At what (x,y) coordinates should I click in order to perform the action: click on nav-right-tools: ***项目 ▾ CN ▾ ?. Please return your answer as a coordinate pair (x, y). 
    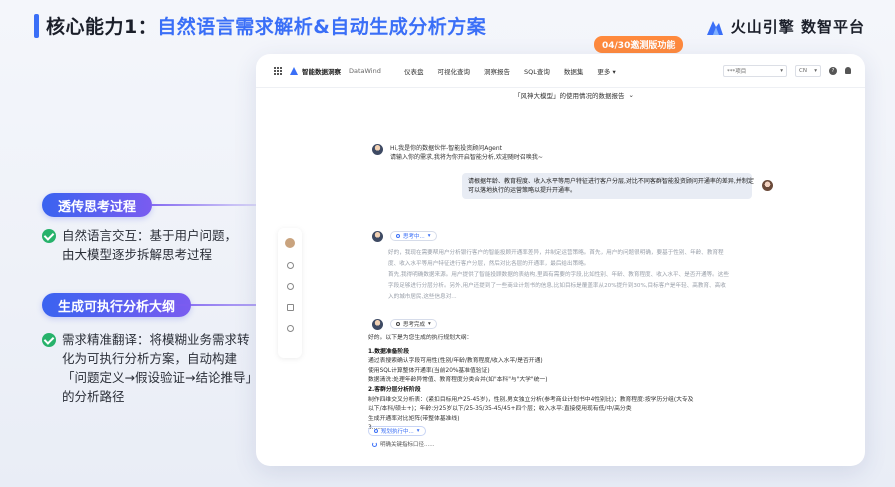
    Looking at the image, I should click on (787, 70).